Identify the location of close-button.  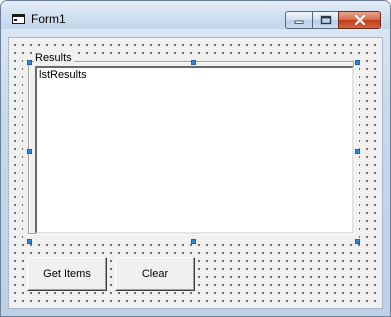
(359, 20).